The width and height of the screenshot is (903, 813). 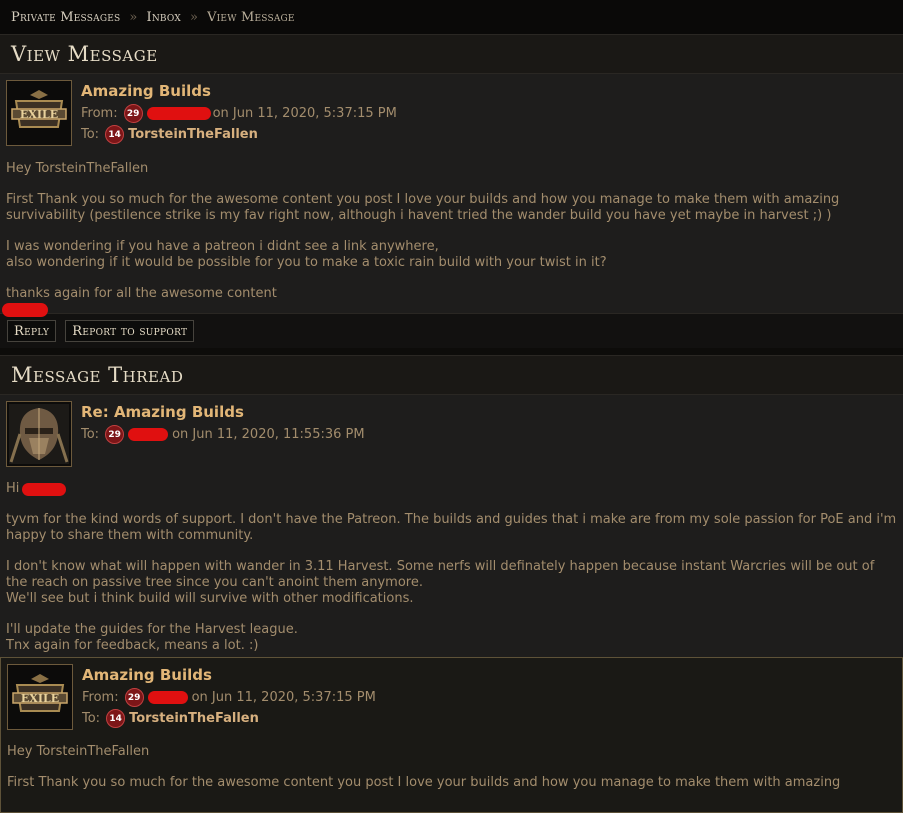 What do you see at coordinates (451, 54) in the screenshot?
I see `view-message-title: View Message` at bounding box center [451, 54].